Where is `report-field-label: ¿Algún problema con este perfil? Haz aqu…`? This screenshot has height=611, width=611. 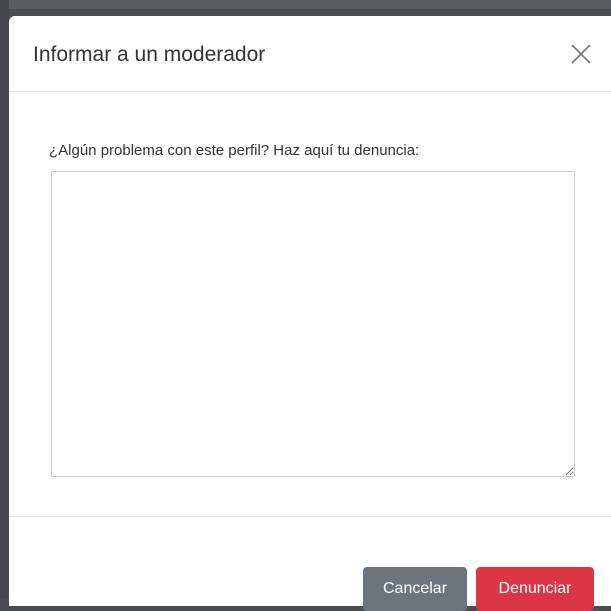
report-field-label: ¿Algún problema con este perfil? Haz aqu… is located at coordinates (234, 150).